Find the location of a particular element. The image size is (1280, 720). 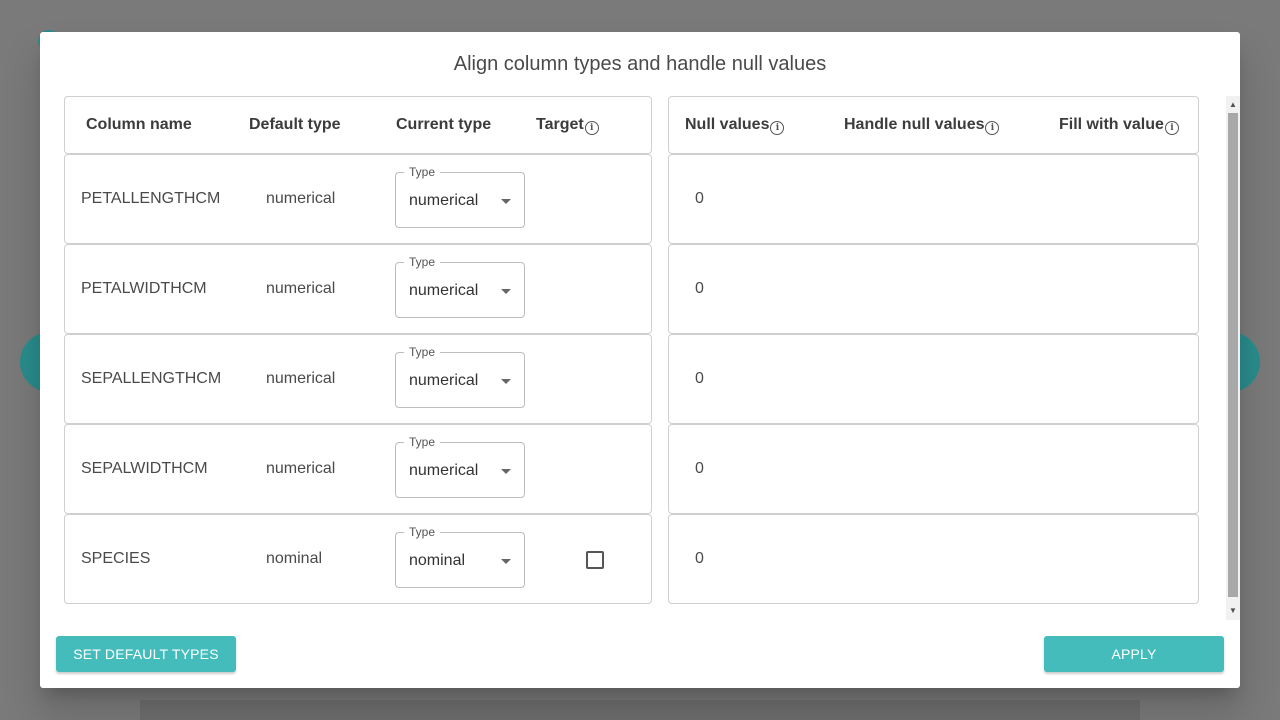

column-row: PETALLENGTHCM numerical Type numerical is located at coordinates (358, 199).